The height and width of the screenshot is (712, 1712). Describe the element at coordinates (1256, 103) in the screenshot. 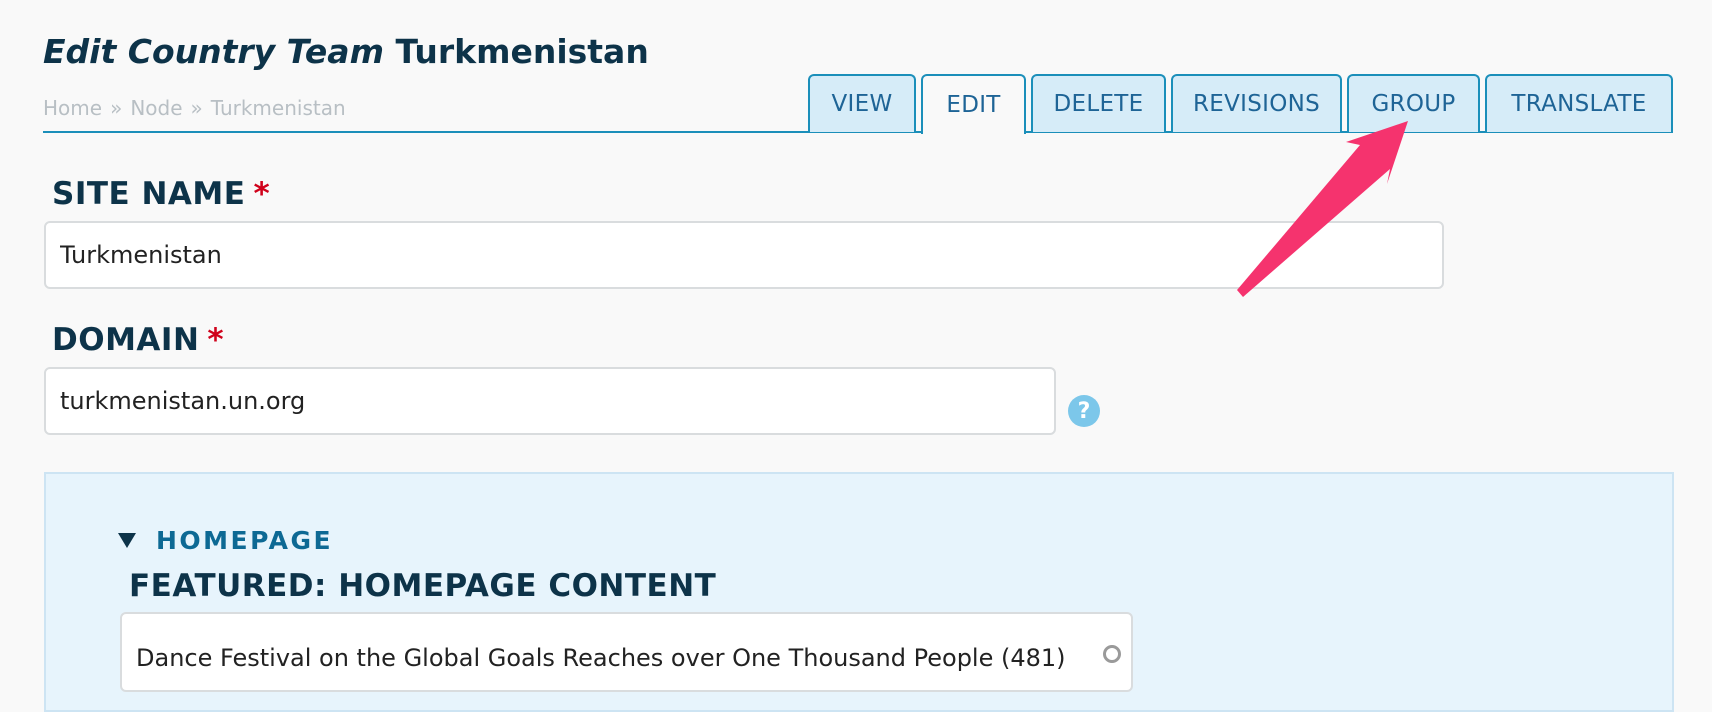

I see `tab-revisions: REVISIONS` at that location.